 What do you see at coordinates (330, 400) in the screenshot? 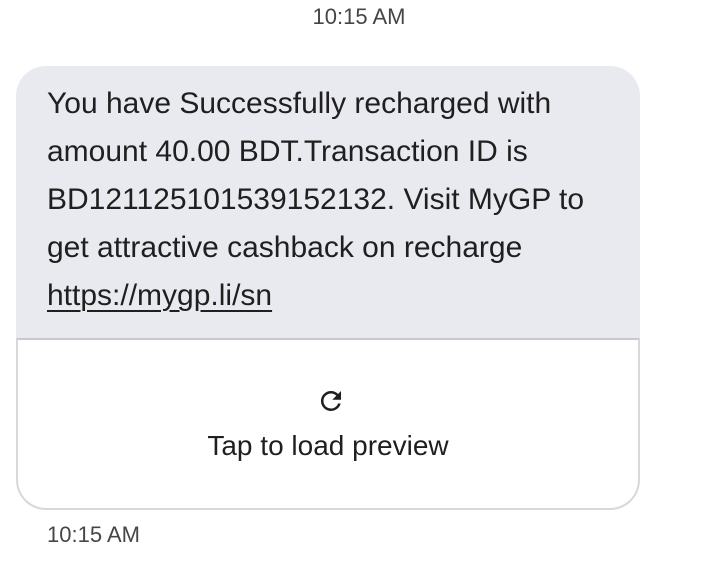
I see `refresh-icon` at bounding box center [330, 400].